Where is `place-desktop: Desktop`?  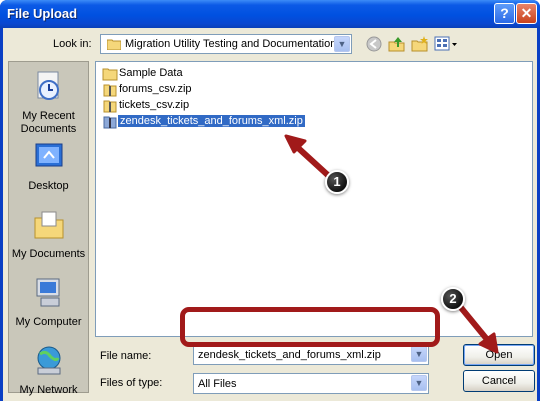 place-desktop: Desktop is located at coordinates (48, 166).